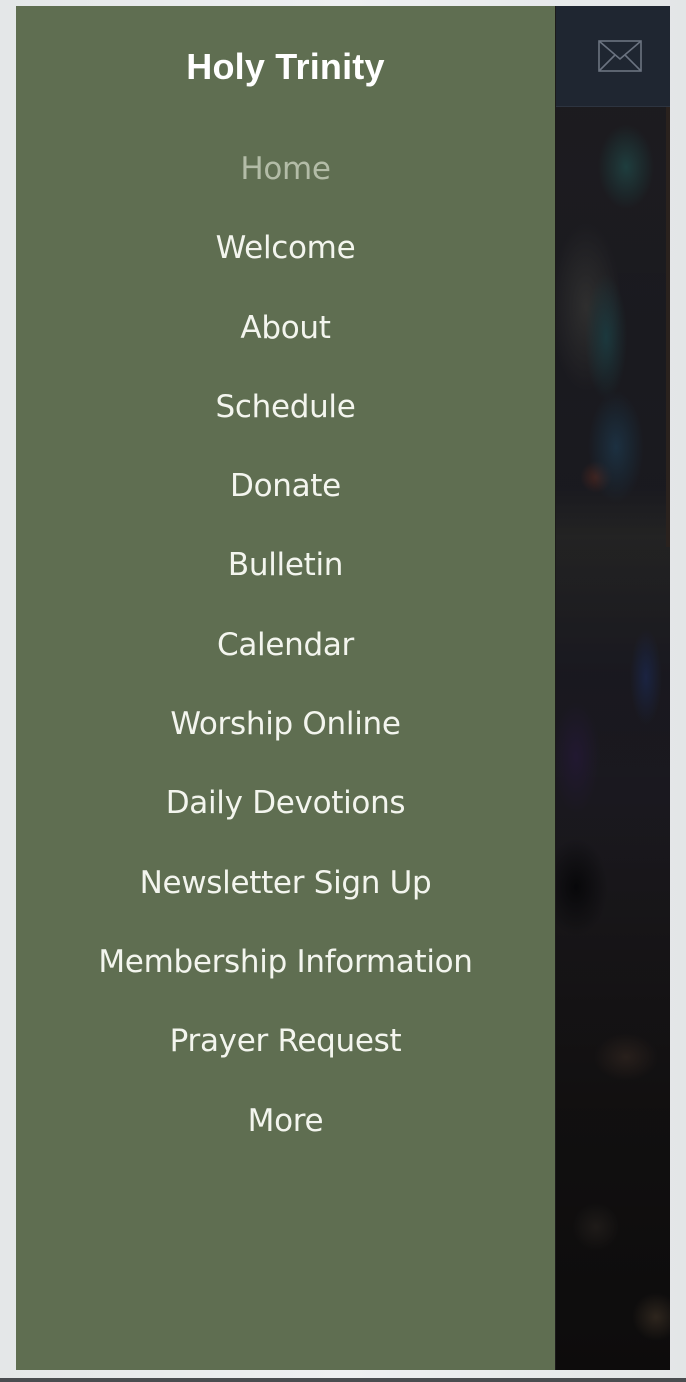 Image resolution: width=686 pixels, height=1382 pixels. Describe the element at coordinates (285, 425) in the screenshot. I see `nav-item-schedule: Schedule` at that location.